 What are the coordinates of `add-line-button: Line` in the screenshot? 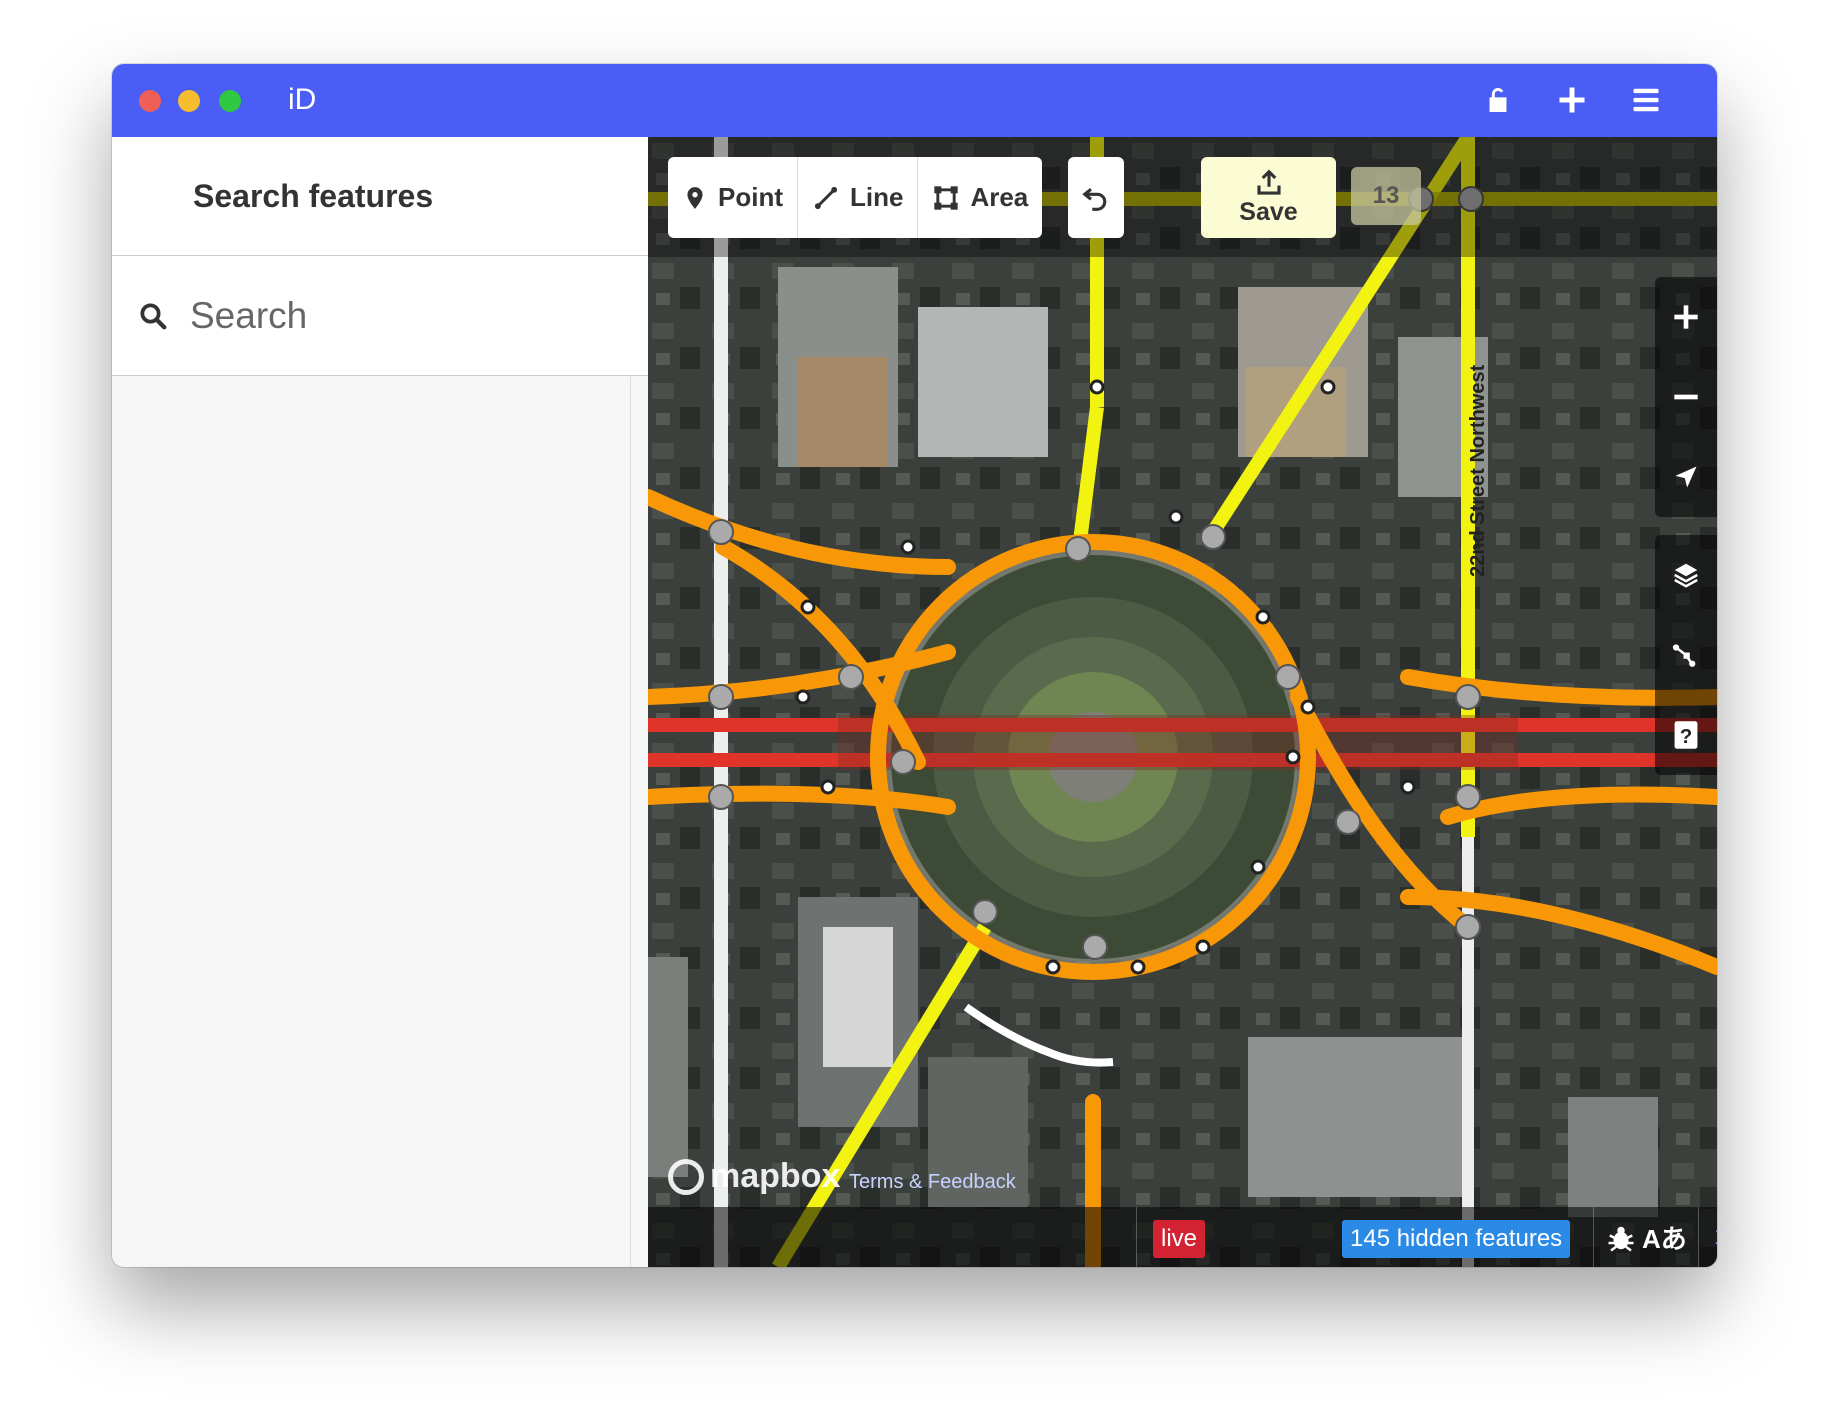 It's located at (858, 197).